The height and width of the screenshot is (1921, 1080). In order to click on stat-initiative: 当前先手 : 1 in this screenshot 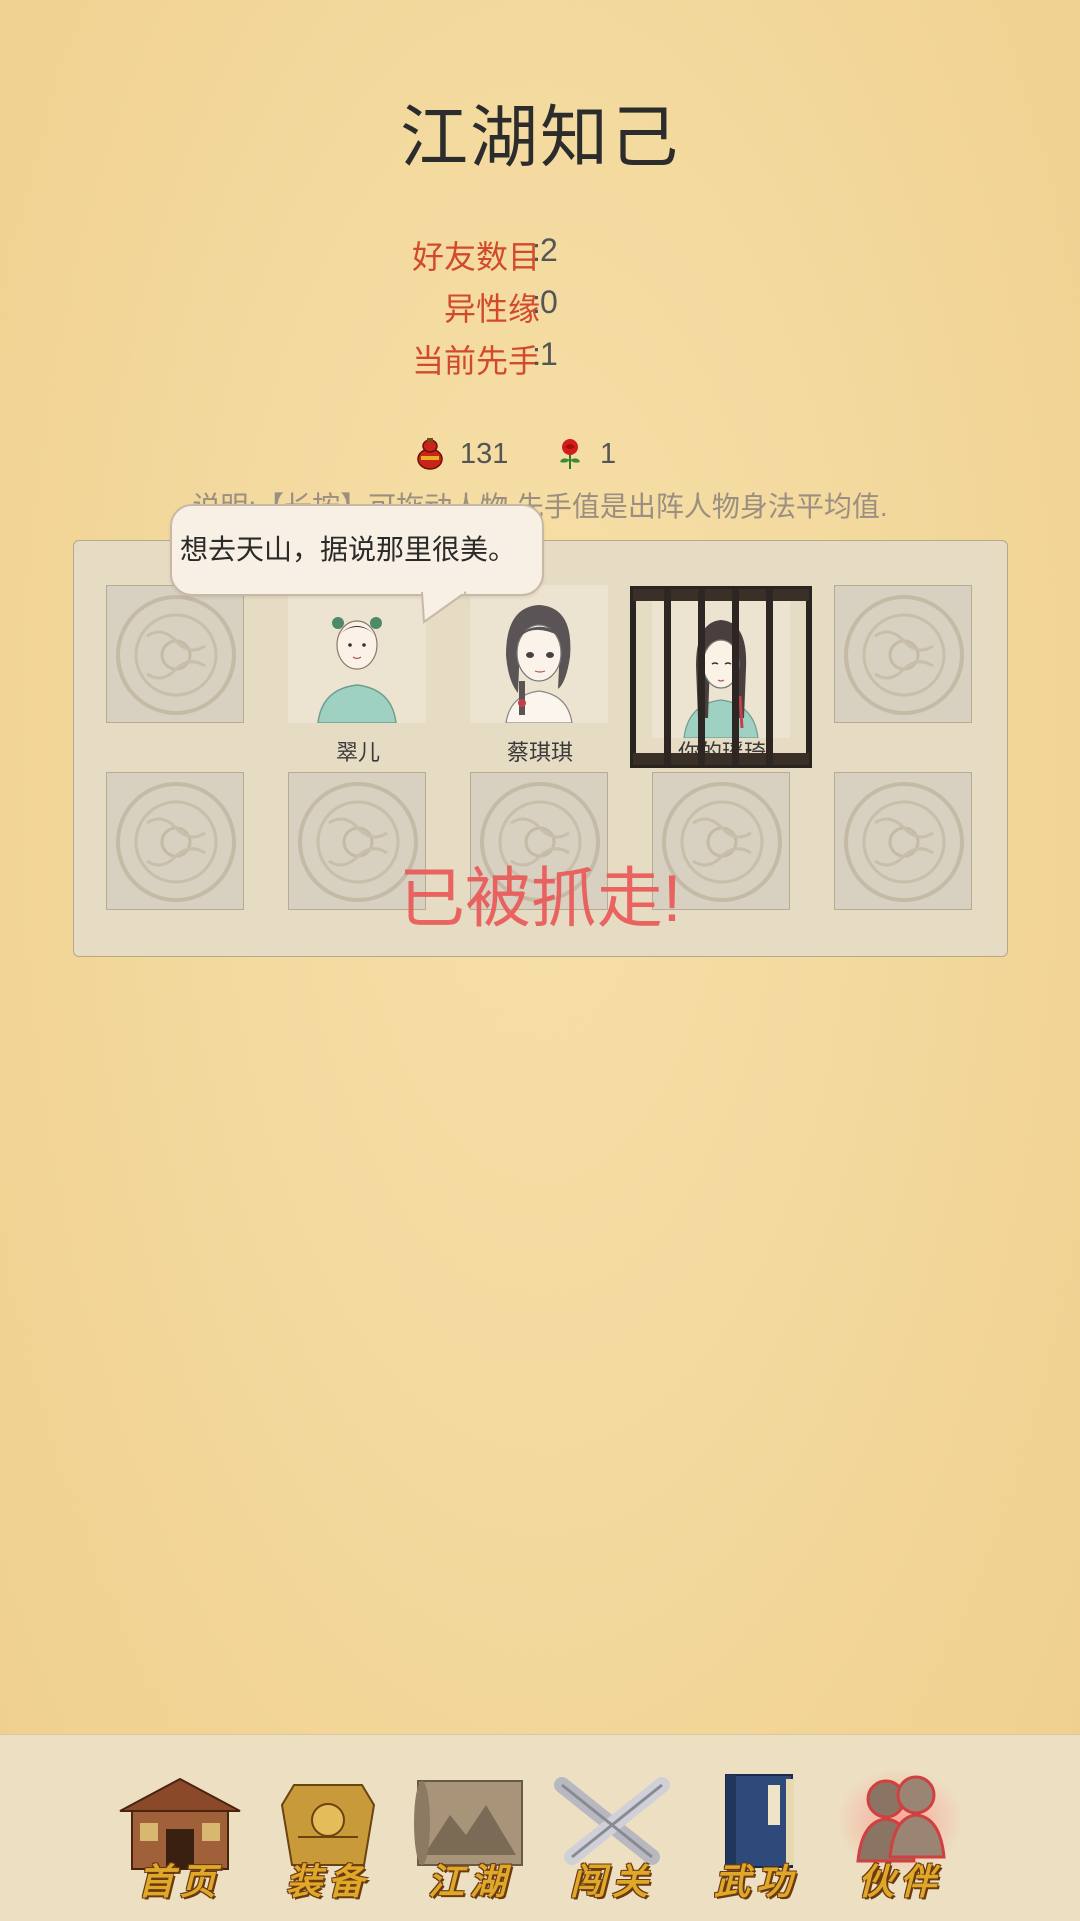, I will do `click(540, 358)`.